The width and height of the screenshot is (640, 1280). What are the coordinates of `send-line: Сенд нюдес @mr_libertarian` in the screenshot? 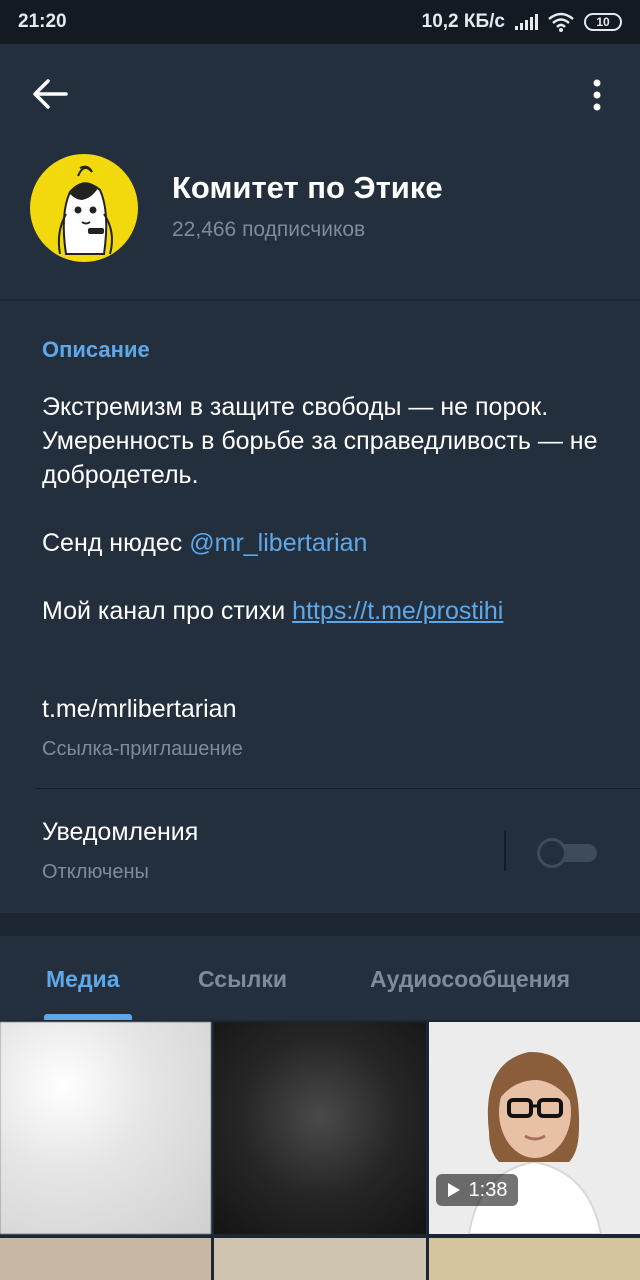 It's located at (322, 543).